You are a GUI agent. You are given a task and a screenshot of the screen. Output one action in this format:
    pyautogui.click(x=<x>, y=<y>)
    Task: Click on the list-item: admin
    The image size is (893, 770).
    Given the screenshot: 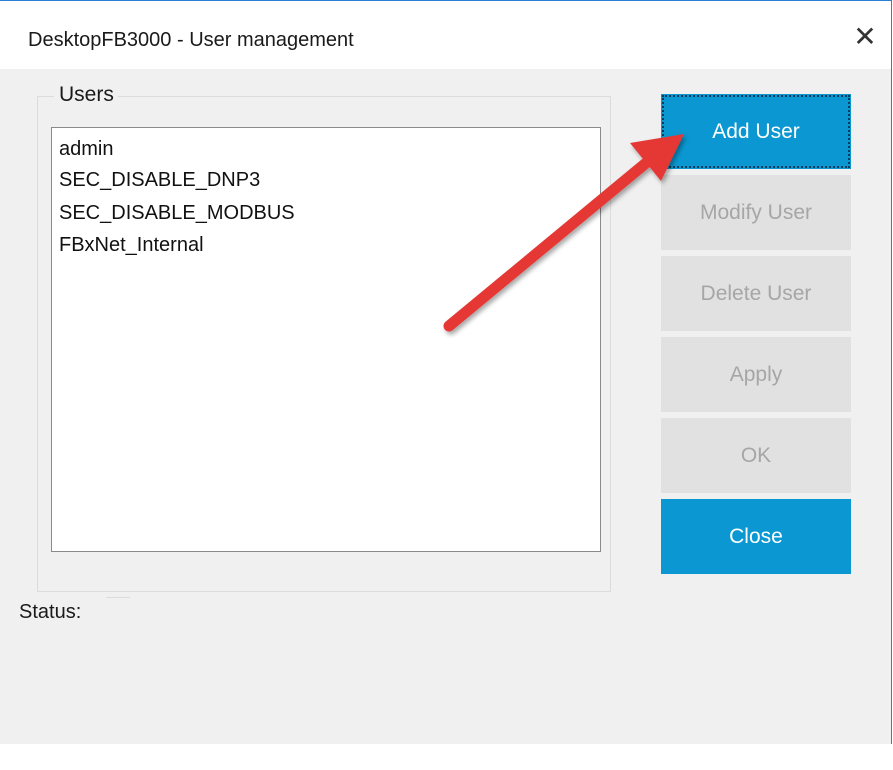 What is the action you would take?
    pyautogui.click(x=86, y=149)
    